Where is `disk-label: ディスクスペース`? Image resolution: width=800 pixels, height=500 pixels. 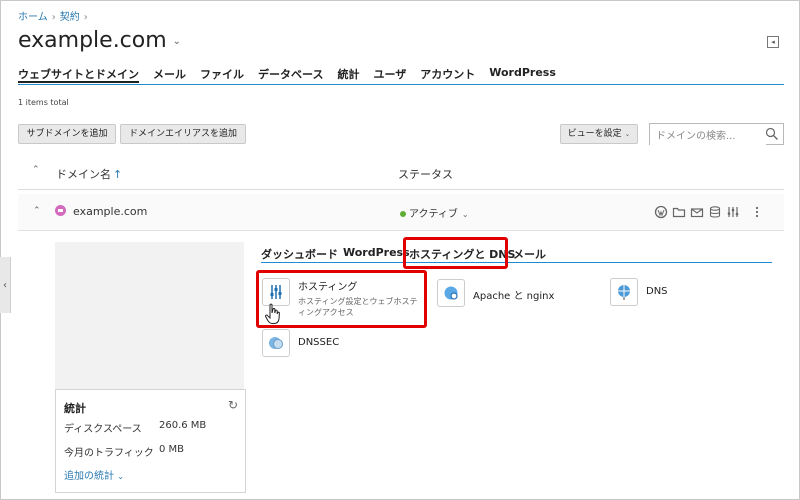
disk-label: ディスクスペース is located at coordinates (103, 429).